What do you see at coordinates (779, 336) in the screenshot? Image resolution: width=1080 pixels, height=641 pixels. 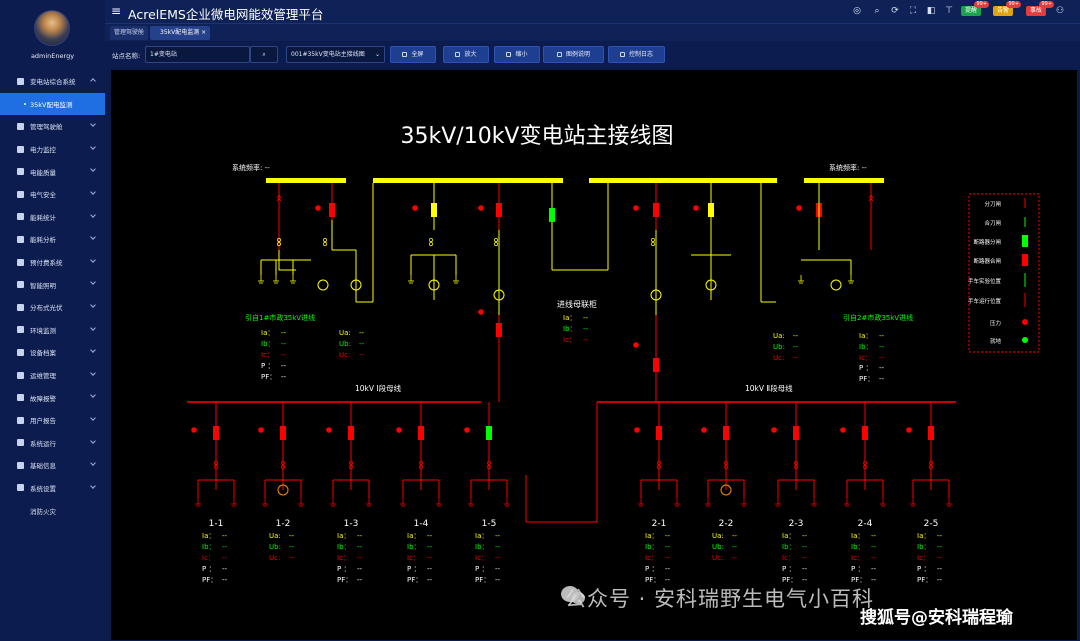 I see `meter-in-right-u-label-0: Ua:` at bounding box center [779, 336].